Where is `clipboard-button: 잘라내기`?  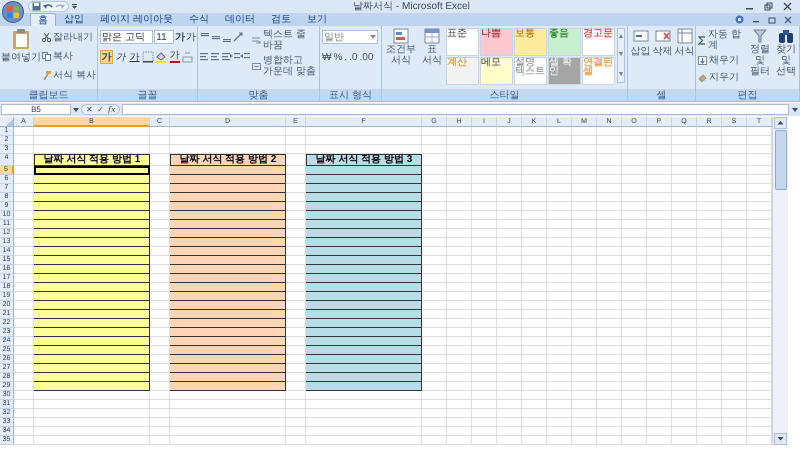 clipboard-button: 잘라내기 is located at coordinates (69, 37).